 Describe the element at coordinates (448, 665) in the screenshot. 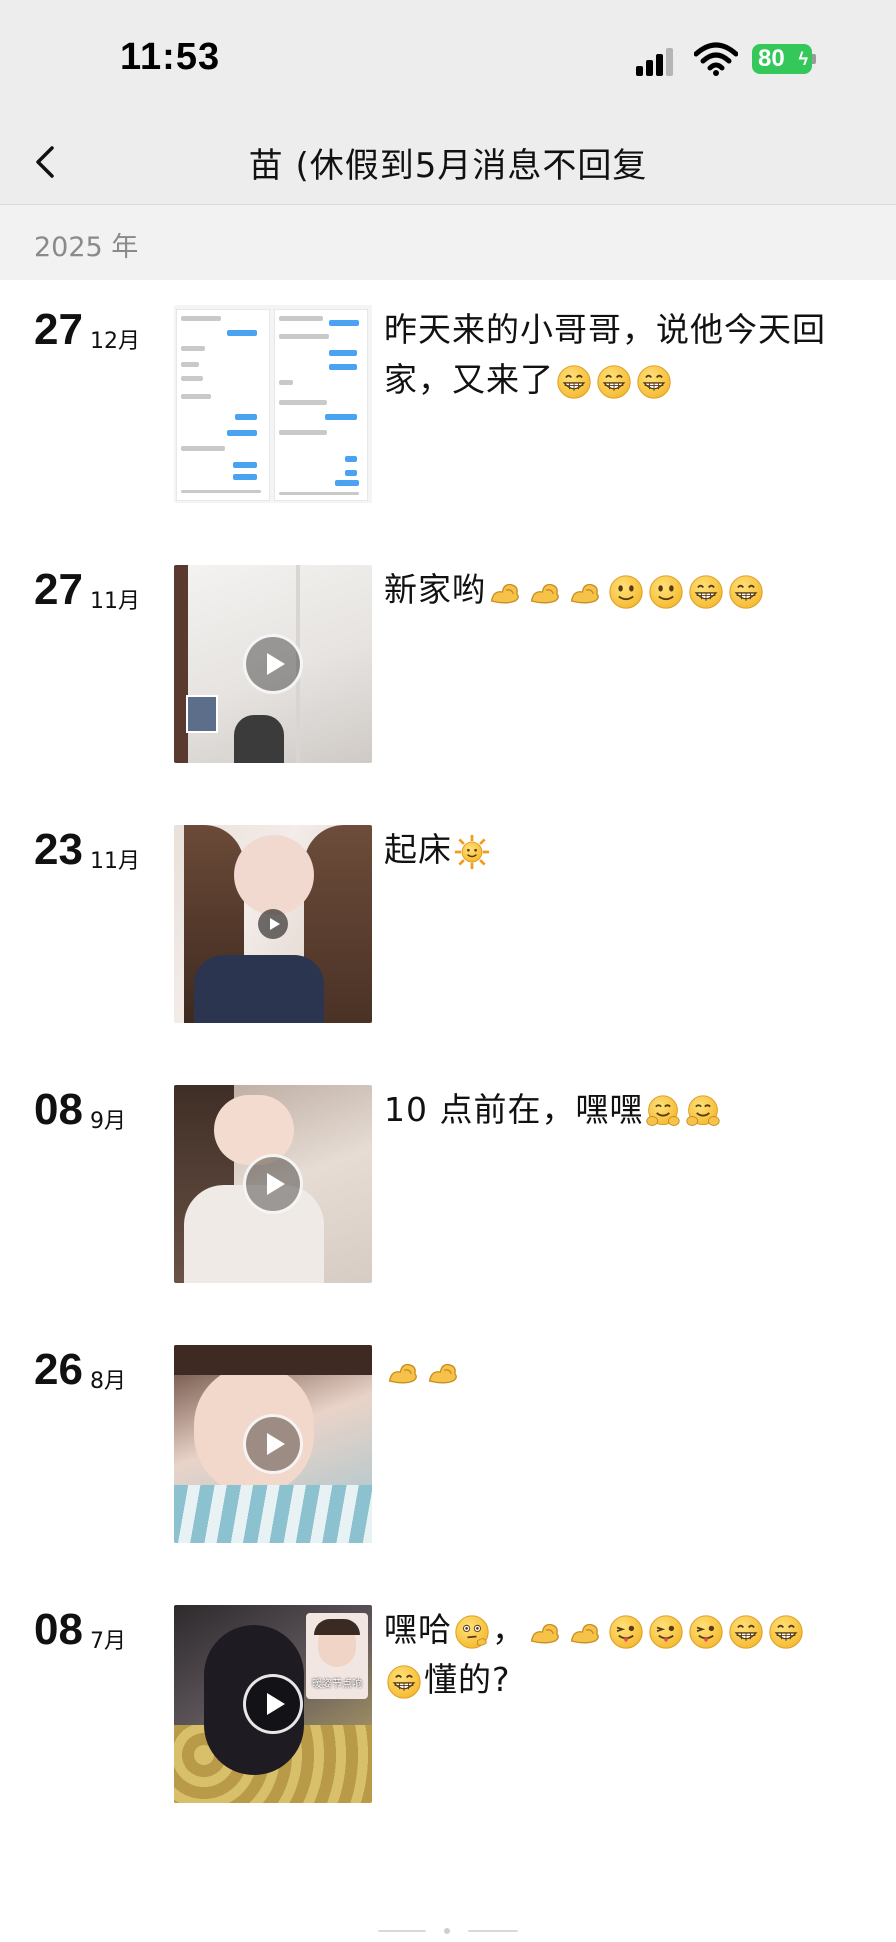

I see `moment-post: 27 11月 新家哟` at that location.